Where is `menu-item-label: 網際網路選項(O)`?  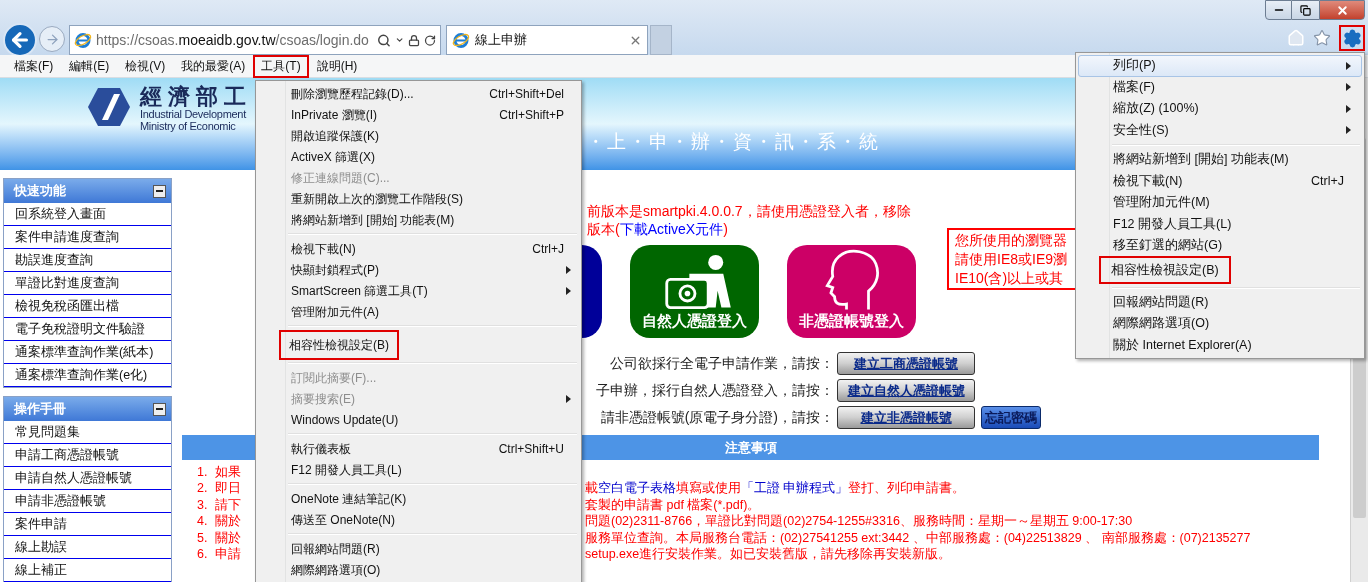 menu-item-label: 網際網路選項(O) is located at coordinates (1161, 324).